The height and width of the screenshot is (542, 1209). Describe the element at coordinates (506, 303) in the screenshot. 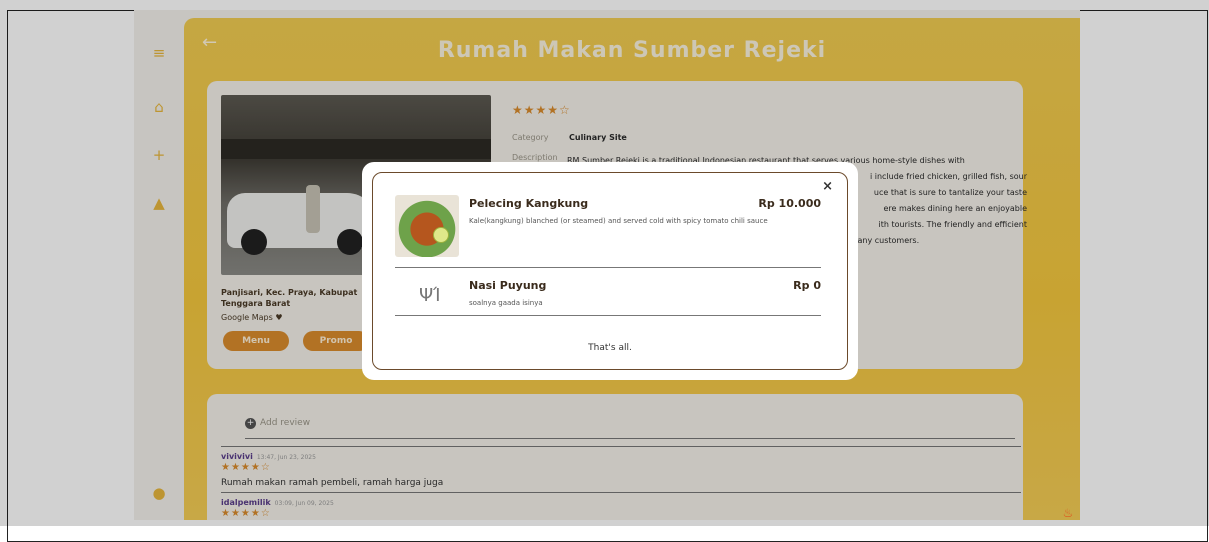

I see `menu-item-description: soalnya gaada isinya` at that location.